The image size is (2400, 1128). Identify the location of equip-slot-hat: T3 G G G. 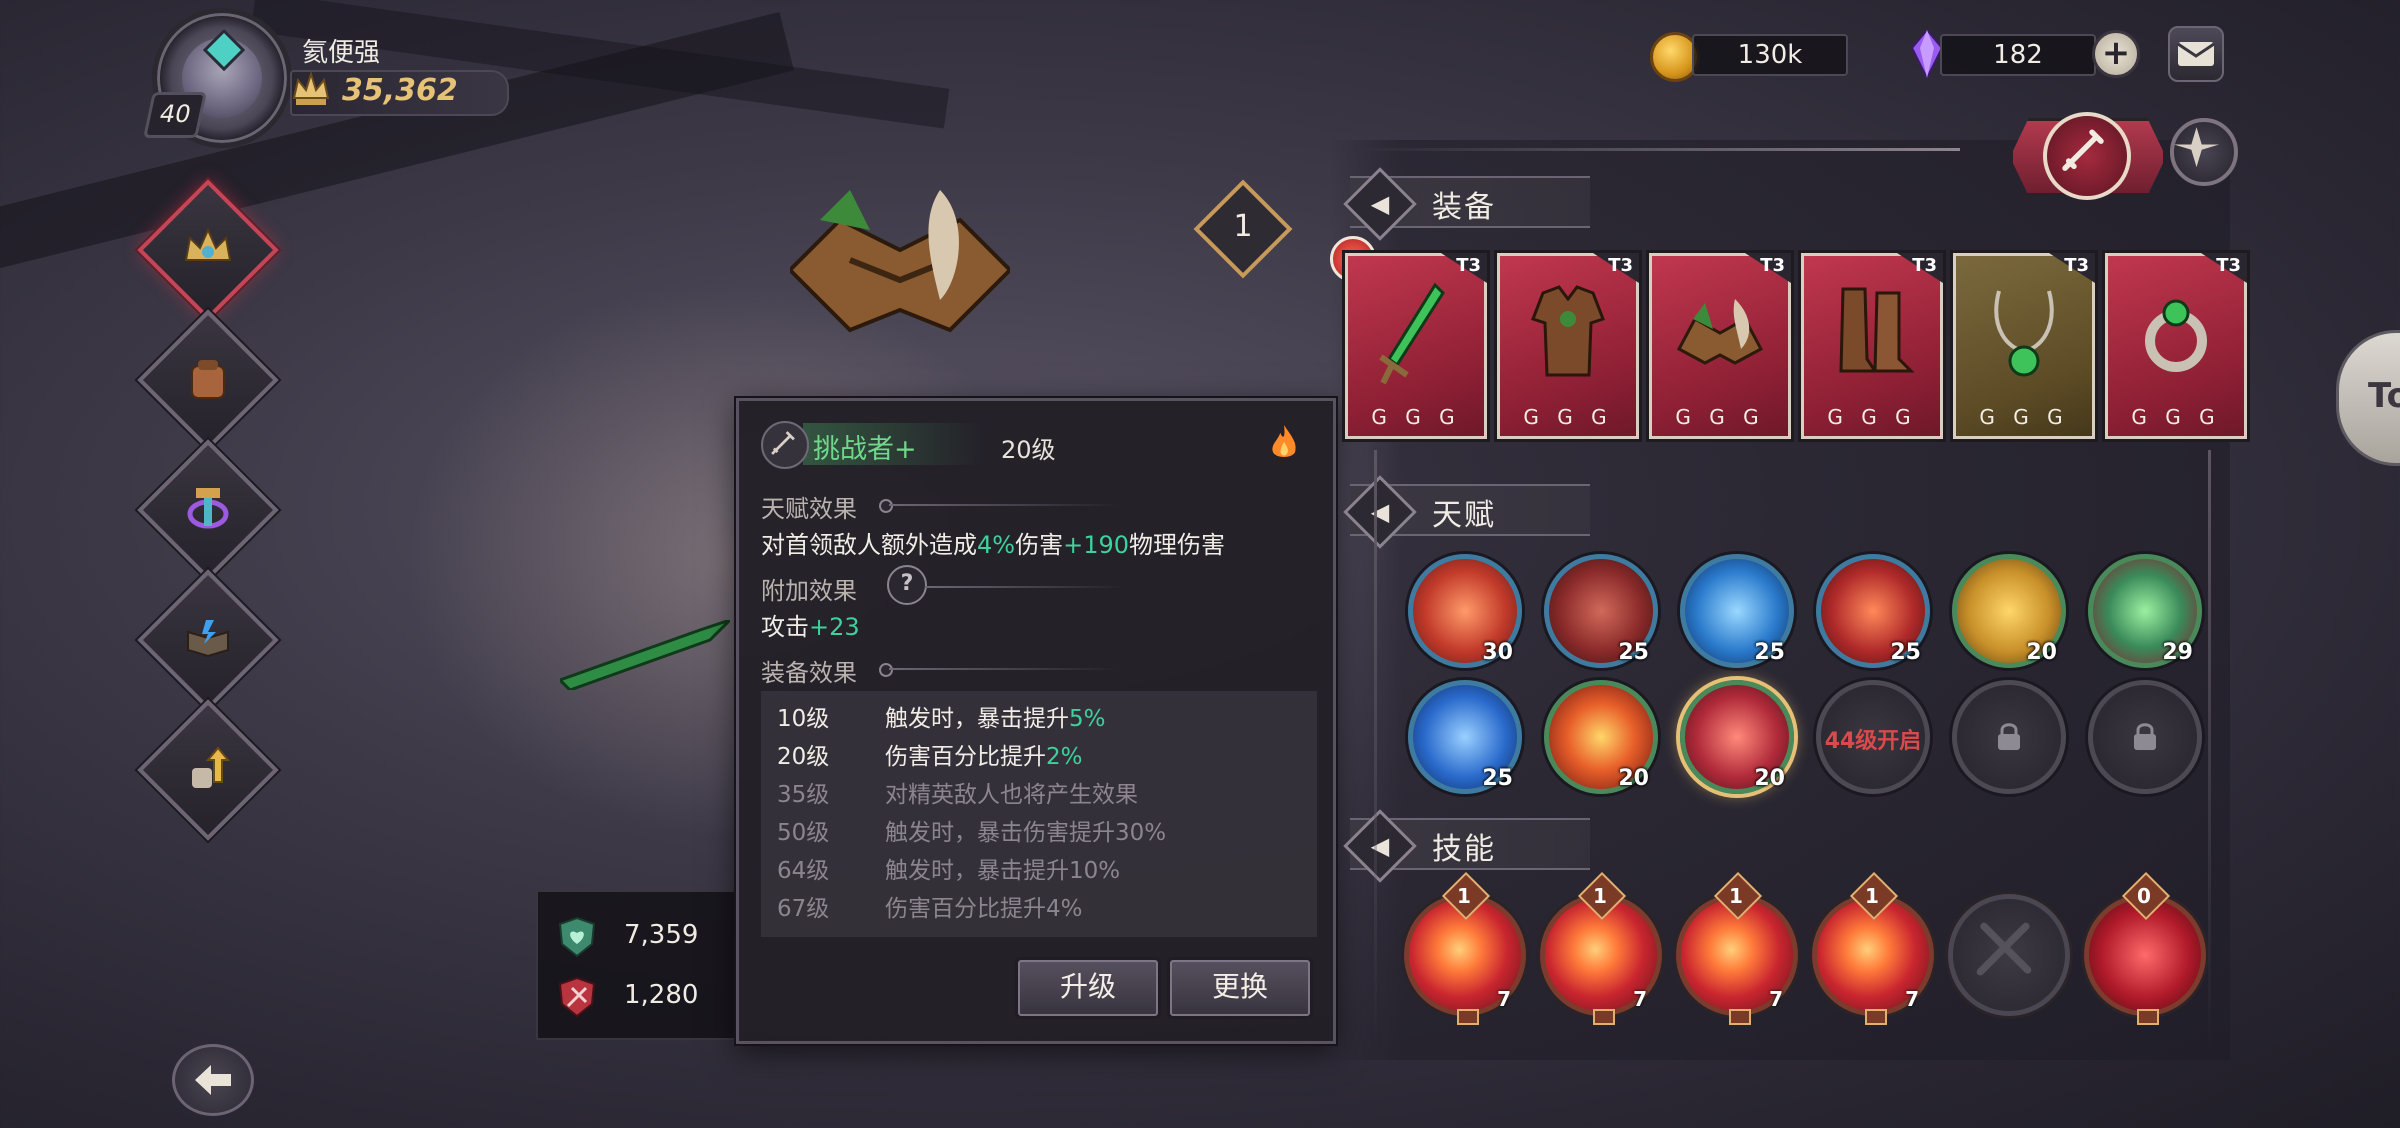
(1720, 346).